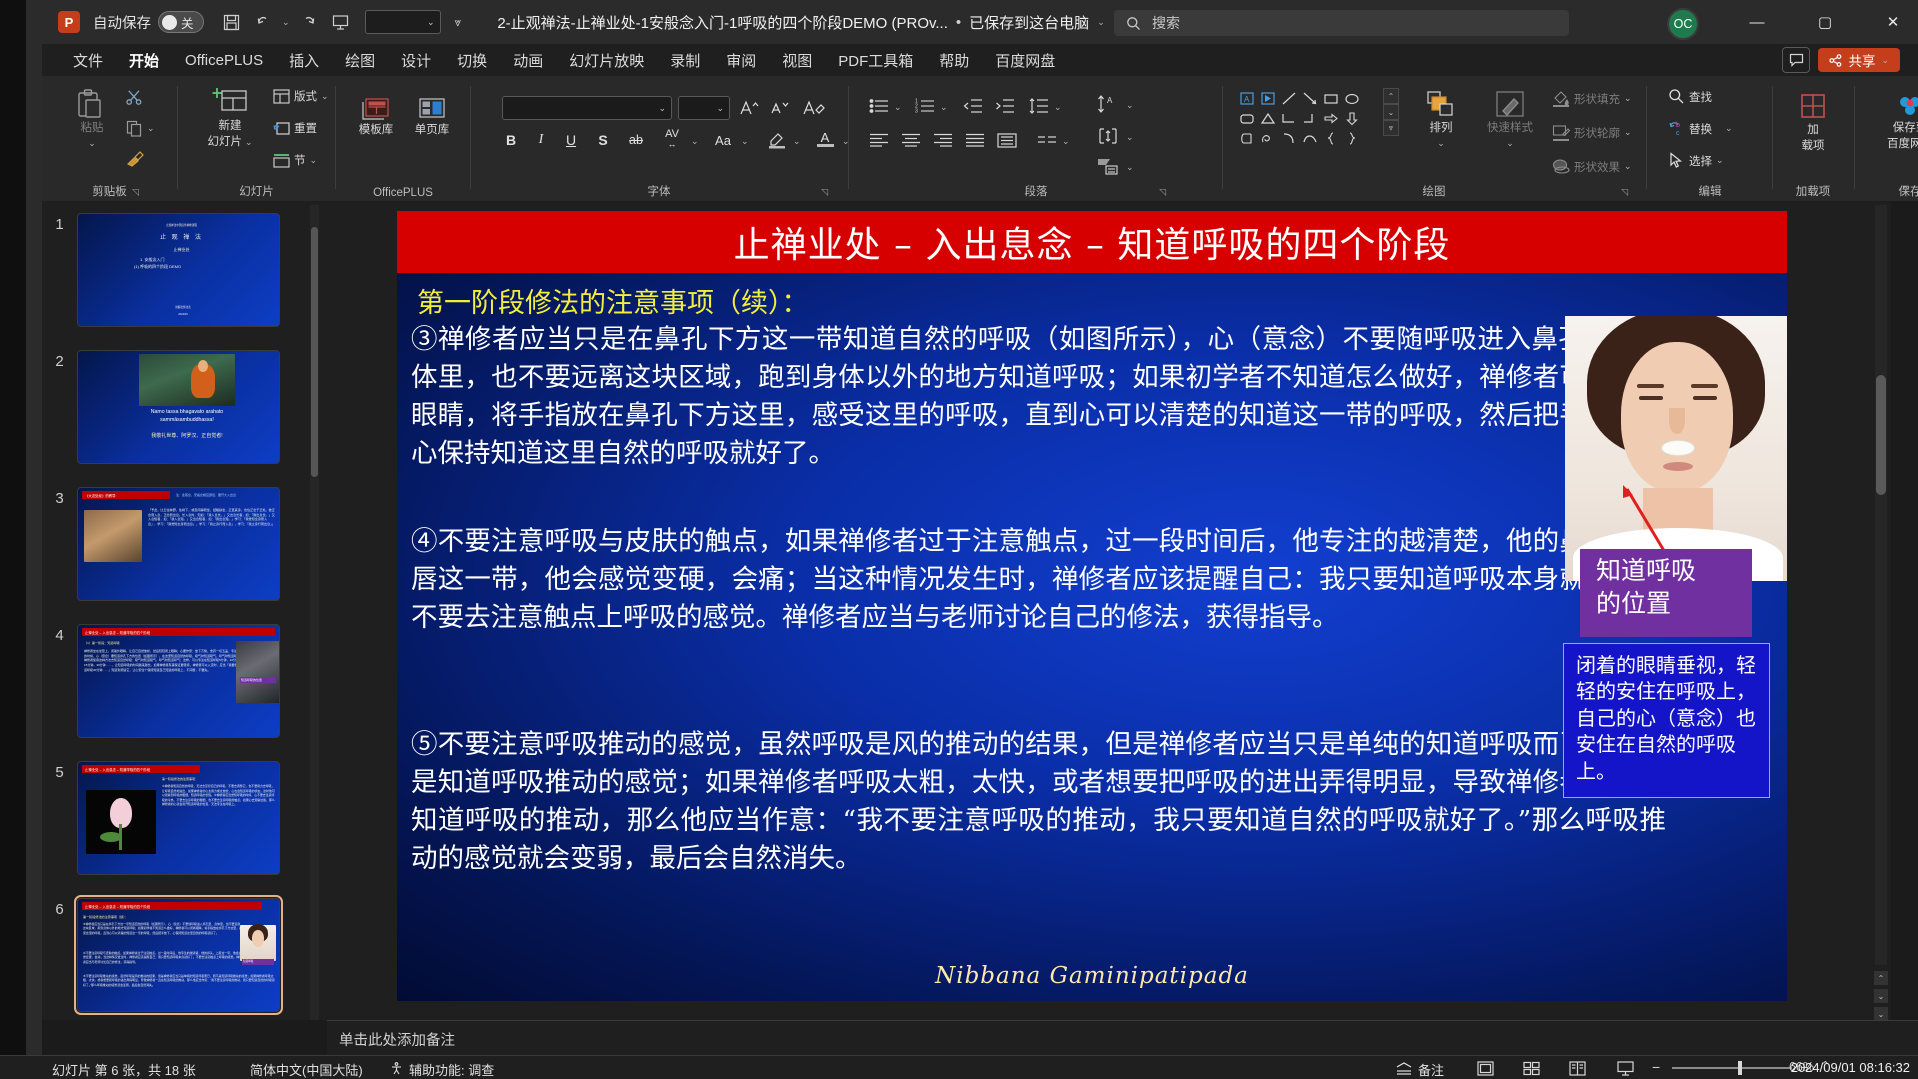 The image size is (1918, 1079). What do you see at coordinates (911, 140) in the screenshot?
I see `align-center-button` at bounding box center [911, 140].